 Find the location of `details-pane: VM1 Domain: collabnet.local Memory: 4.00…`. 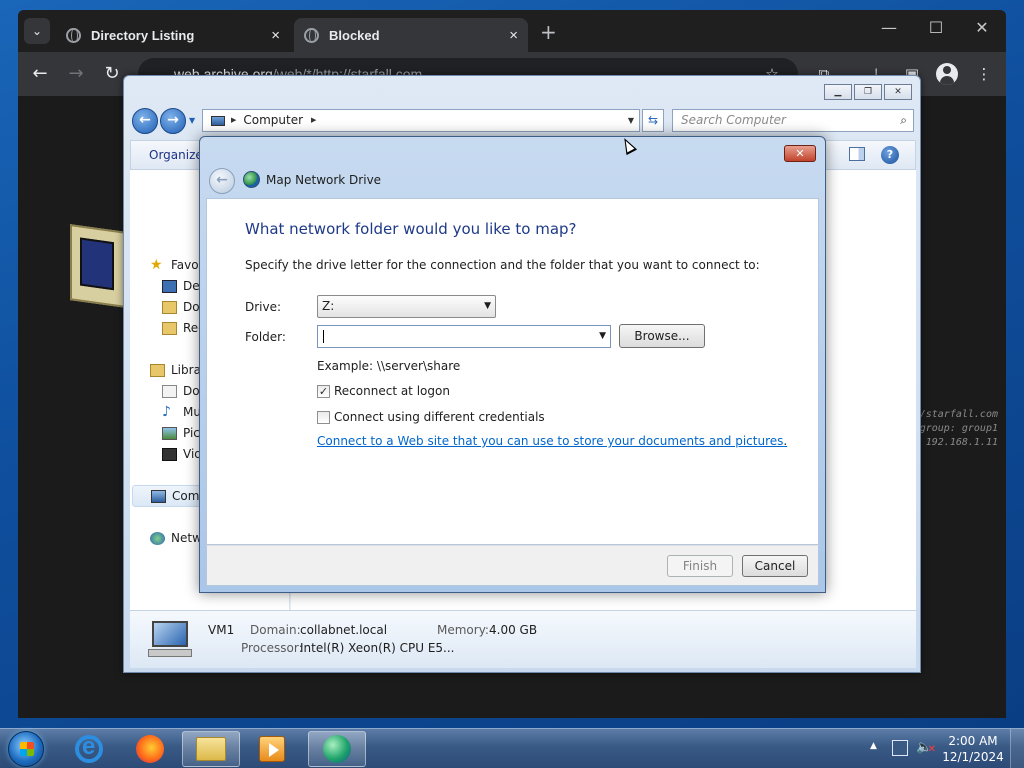

details-pane: VM1 Domain: collabnet.local Memory: 4.00… is located at coordinates (523, 639).